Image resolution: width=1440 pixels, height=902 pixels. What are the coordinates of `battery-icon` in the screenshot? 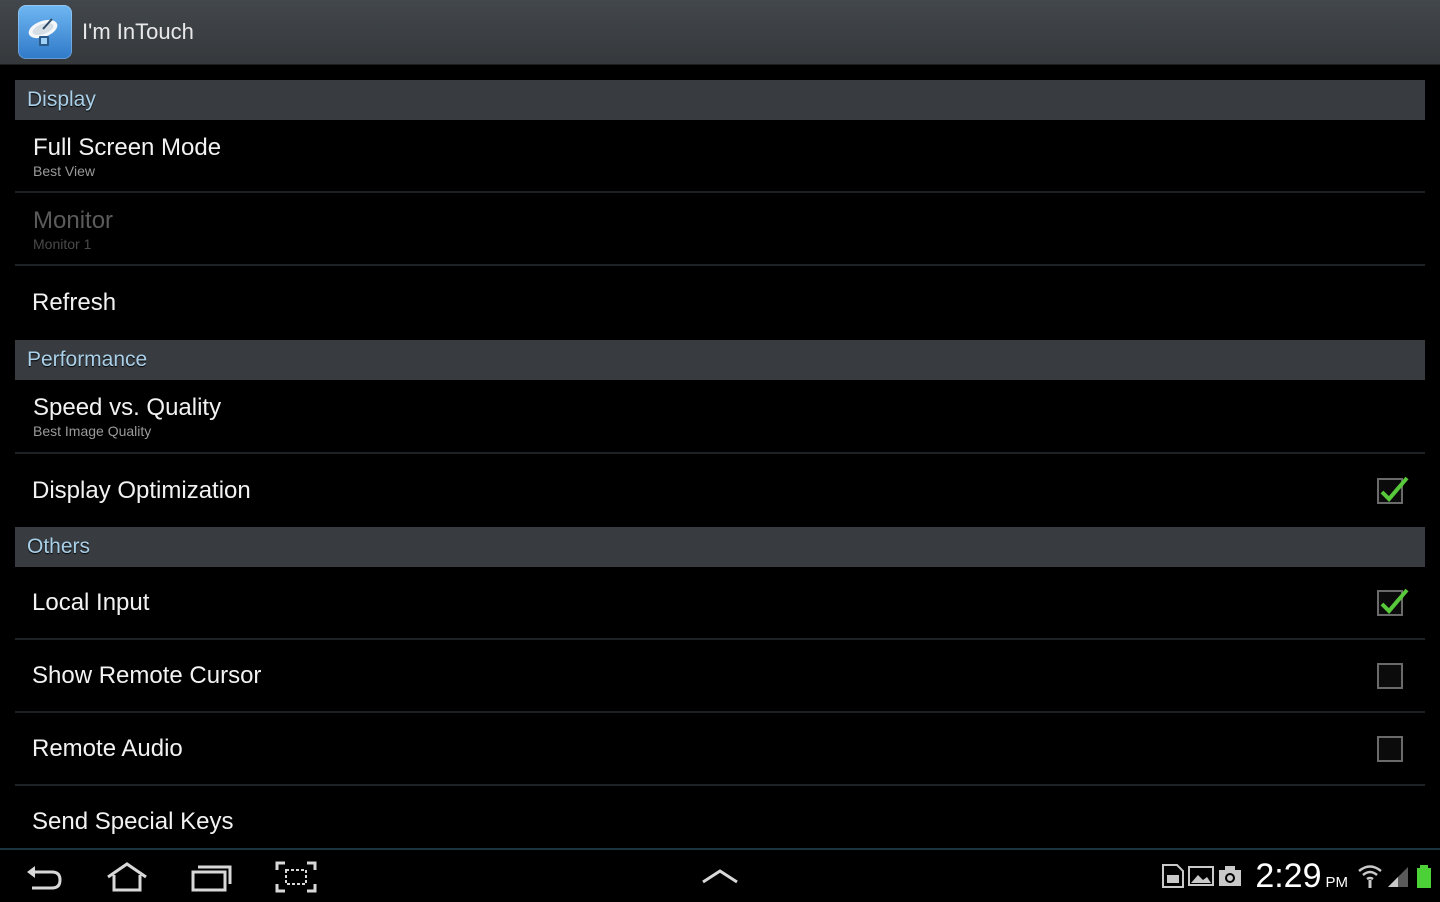 It's located at (1424, 876).